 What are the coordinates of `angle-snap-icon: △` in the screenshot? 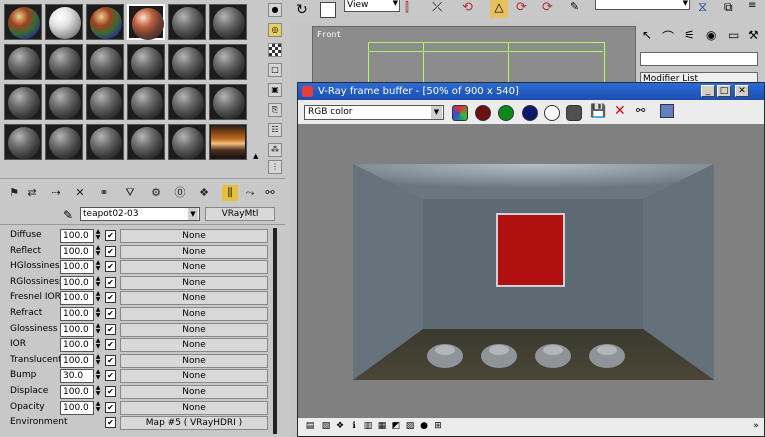 It's located at (499, 9).